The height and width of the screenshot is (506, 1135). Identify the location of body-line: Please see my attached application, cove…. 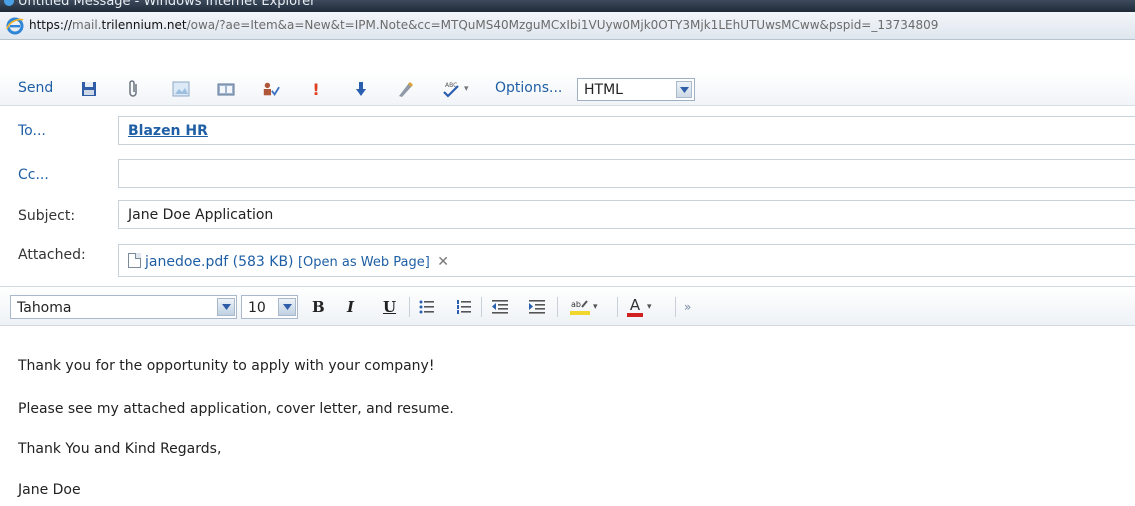
(236, 409).